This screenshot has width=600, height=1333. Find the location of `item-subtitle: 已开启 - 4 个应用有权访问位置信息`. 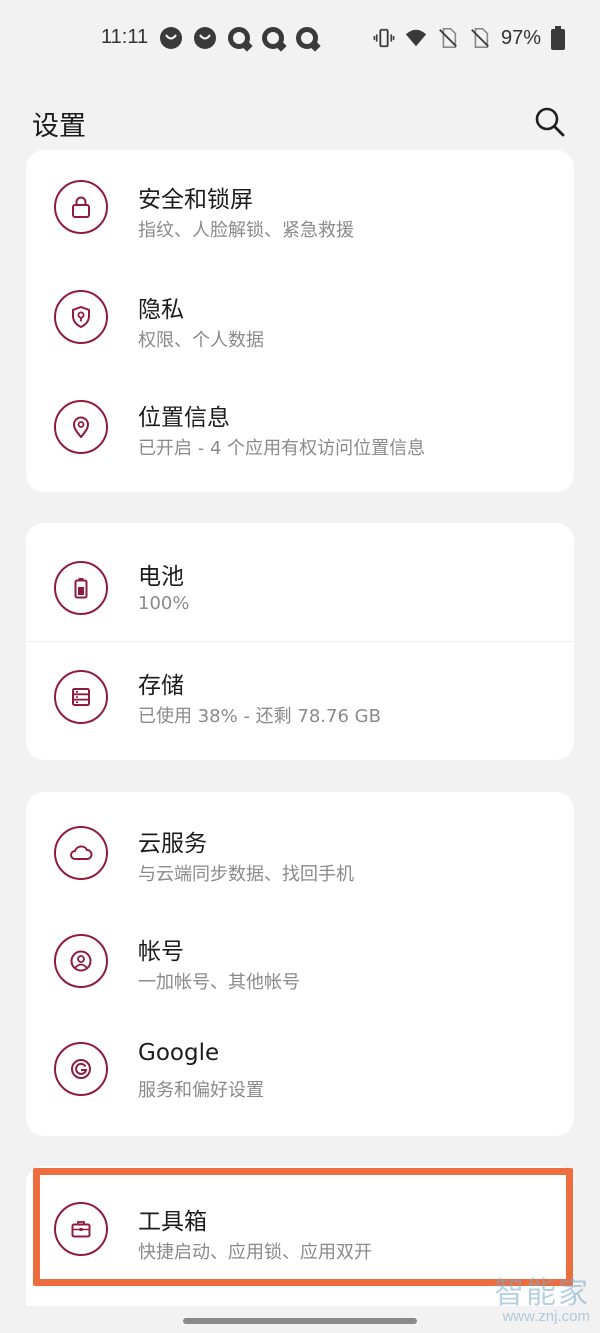

item-subtitle: 已开启 - 4 个应用有权访问位置信息 is located at coordinates (282, 448).